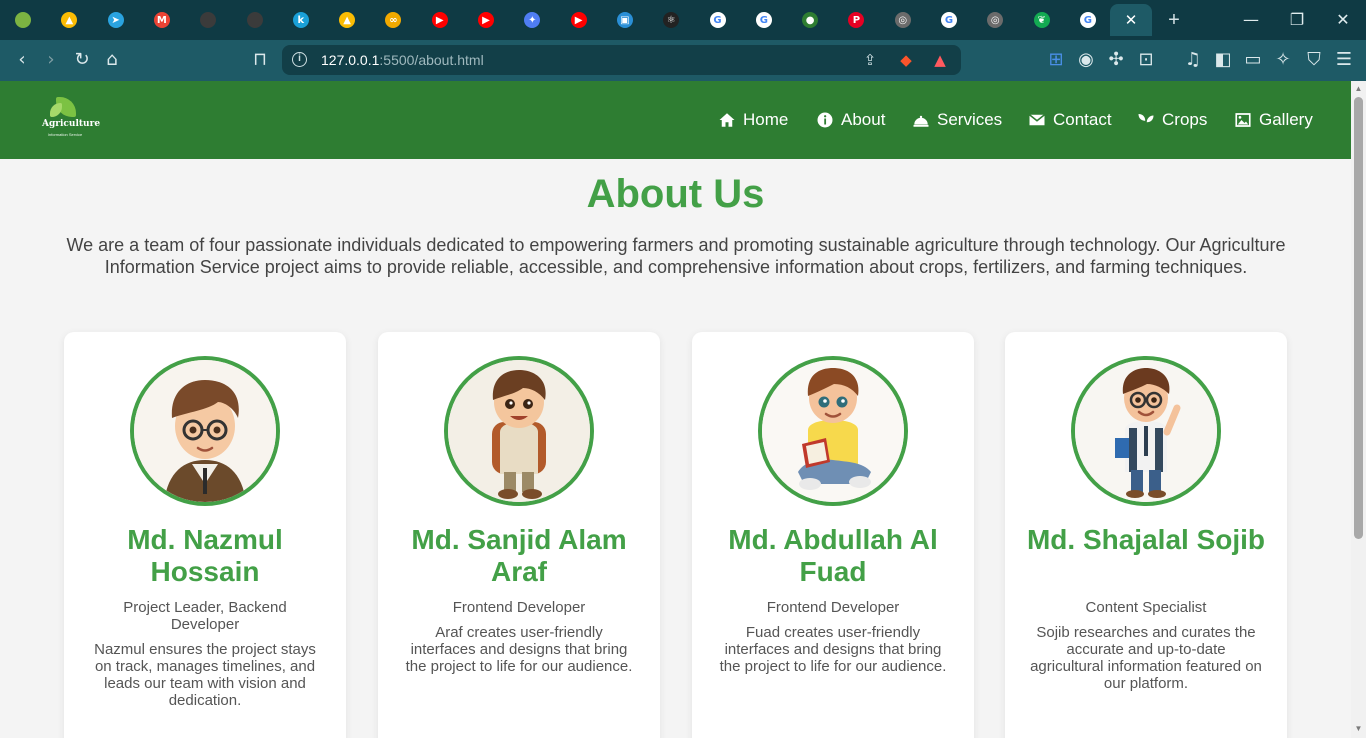 Image resolution: width=1366 pixels, height=738 pixels. Describe the element at coordinates (1086, 60) in the screenshot. I see `extension-icon: ◉` at that location.